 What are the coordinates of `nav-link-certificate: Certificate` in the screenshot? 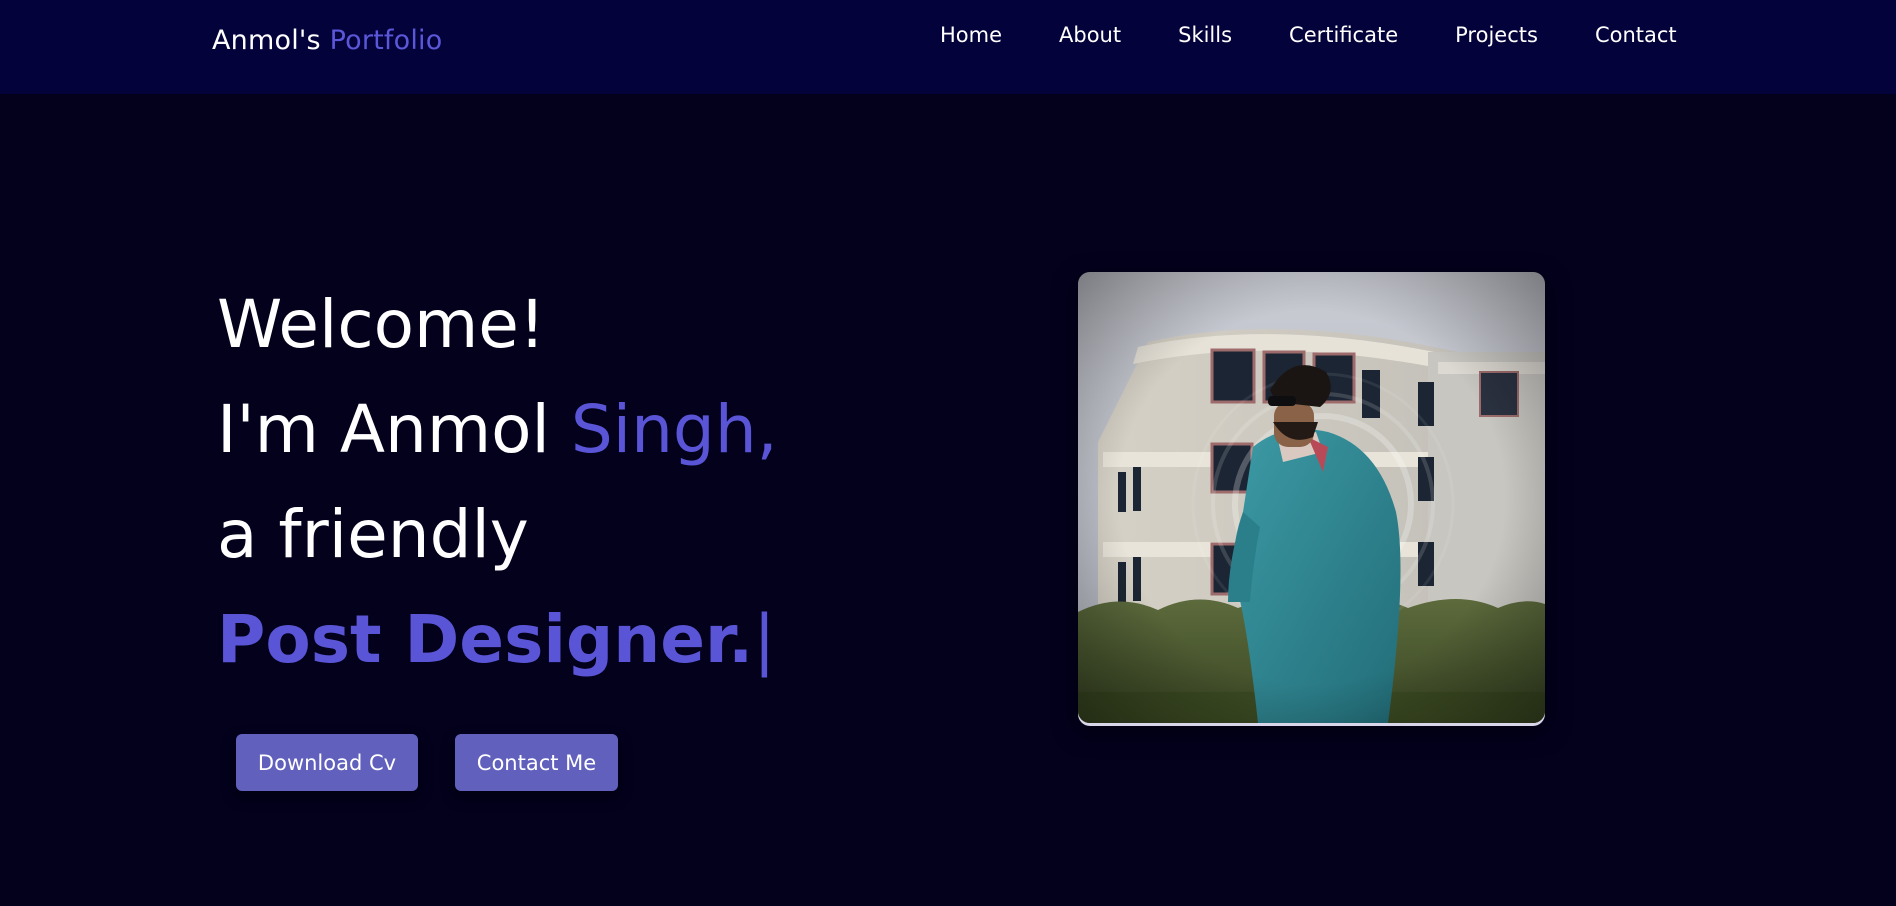 It's located at (1343, 35).